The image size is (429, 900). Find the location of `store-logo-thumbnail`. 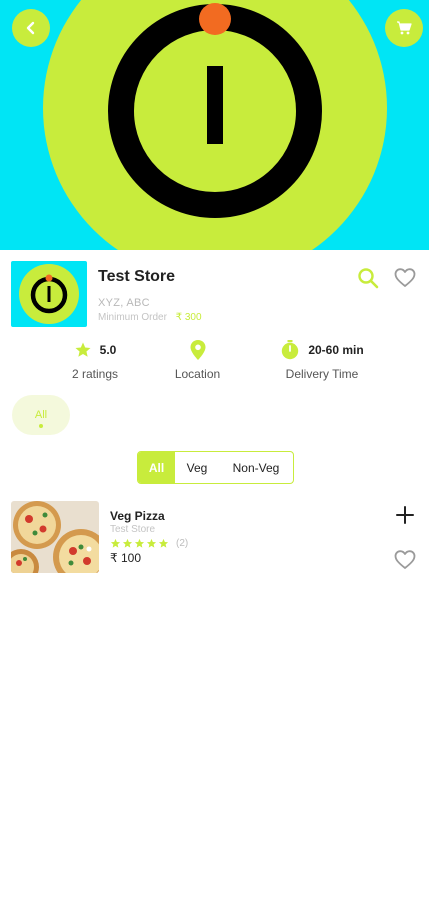

store-logo-thumbnail is located at coordinates (49, 294).